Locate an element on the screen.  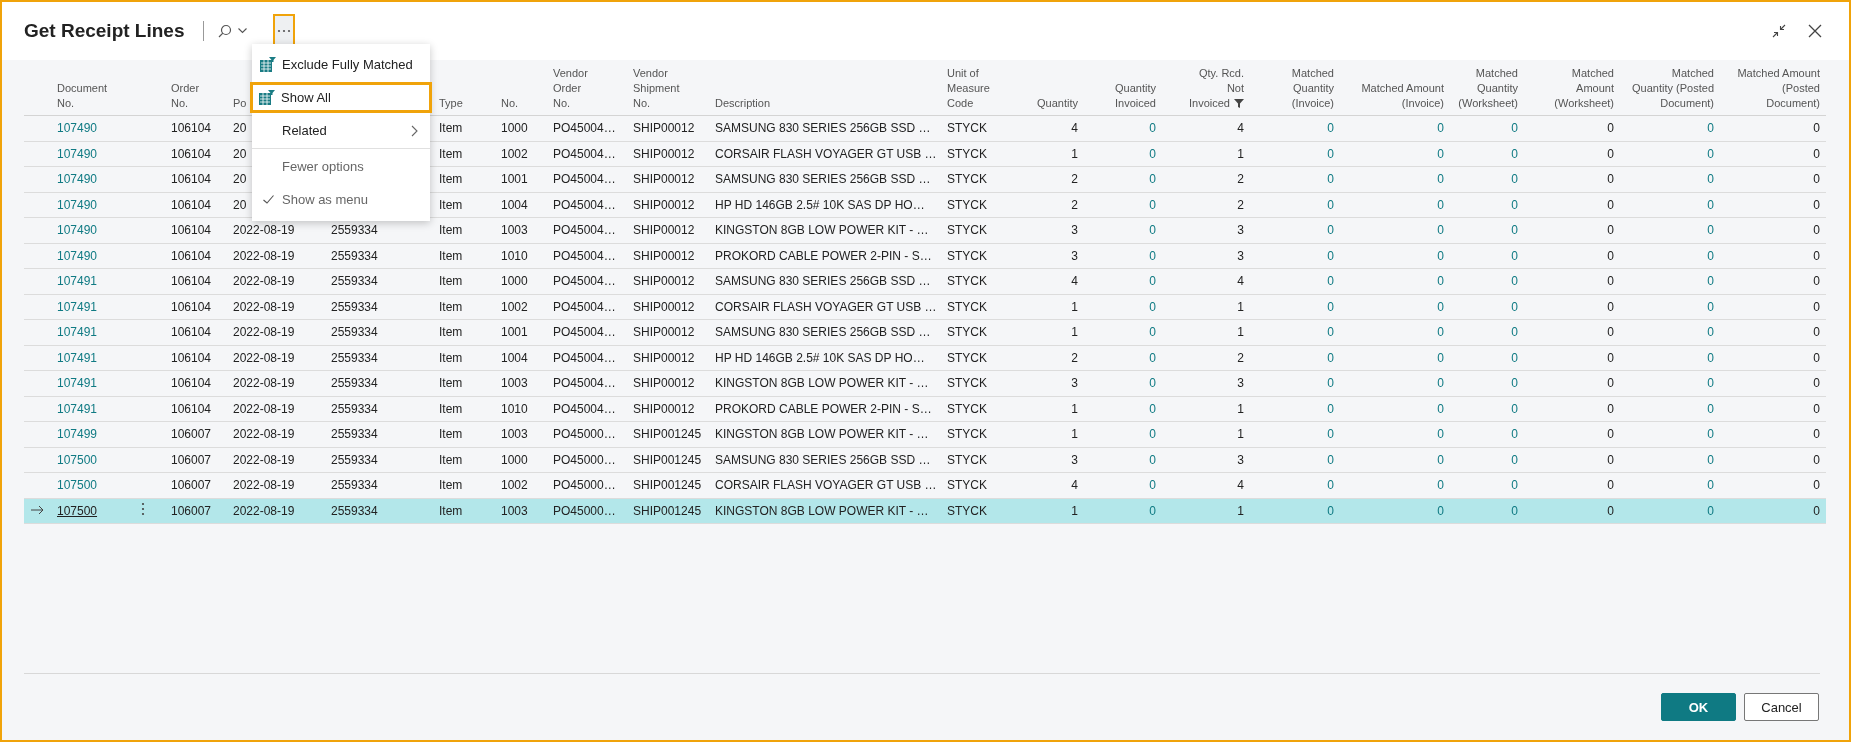
row-actions-icon is located at coordinates (143, 509).